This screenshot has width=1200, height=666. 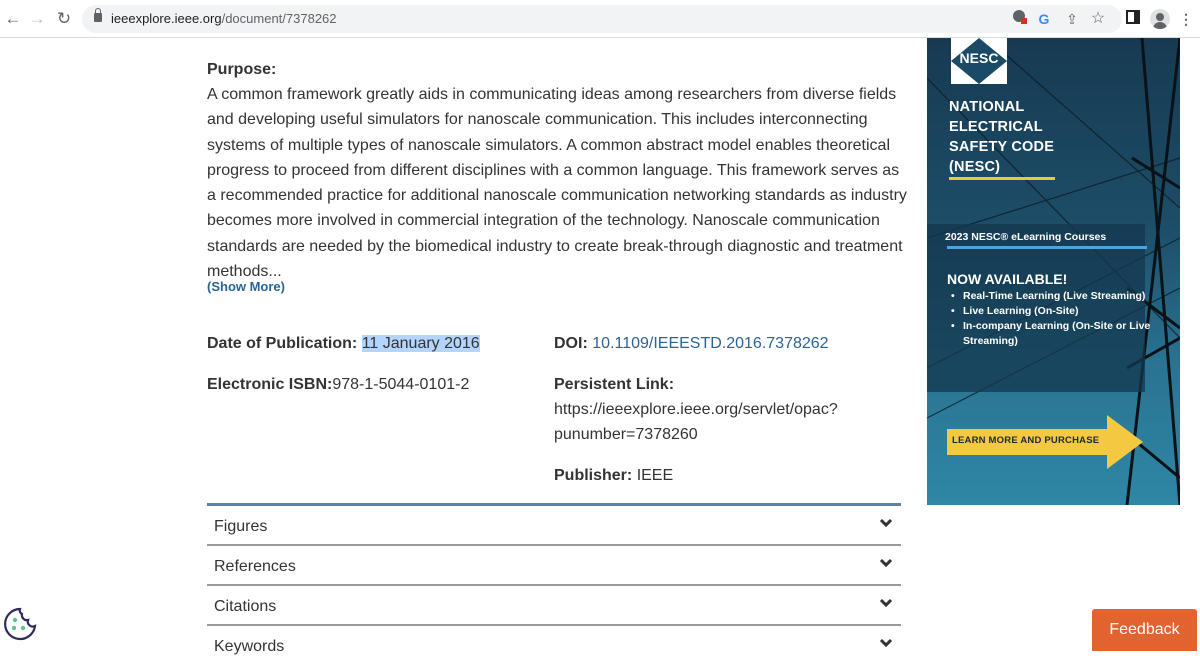 I want to click on accordion-citations: Citations, so click(x=554, y=606).